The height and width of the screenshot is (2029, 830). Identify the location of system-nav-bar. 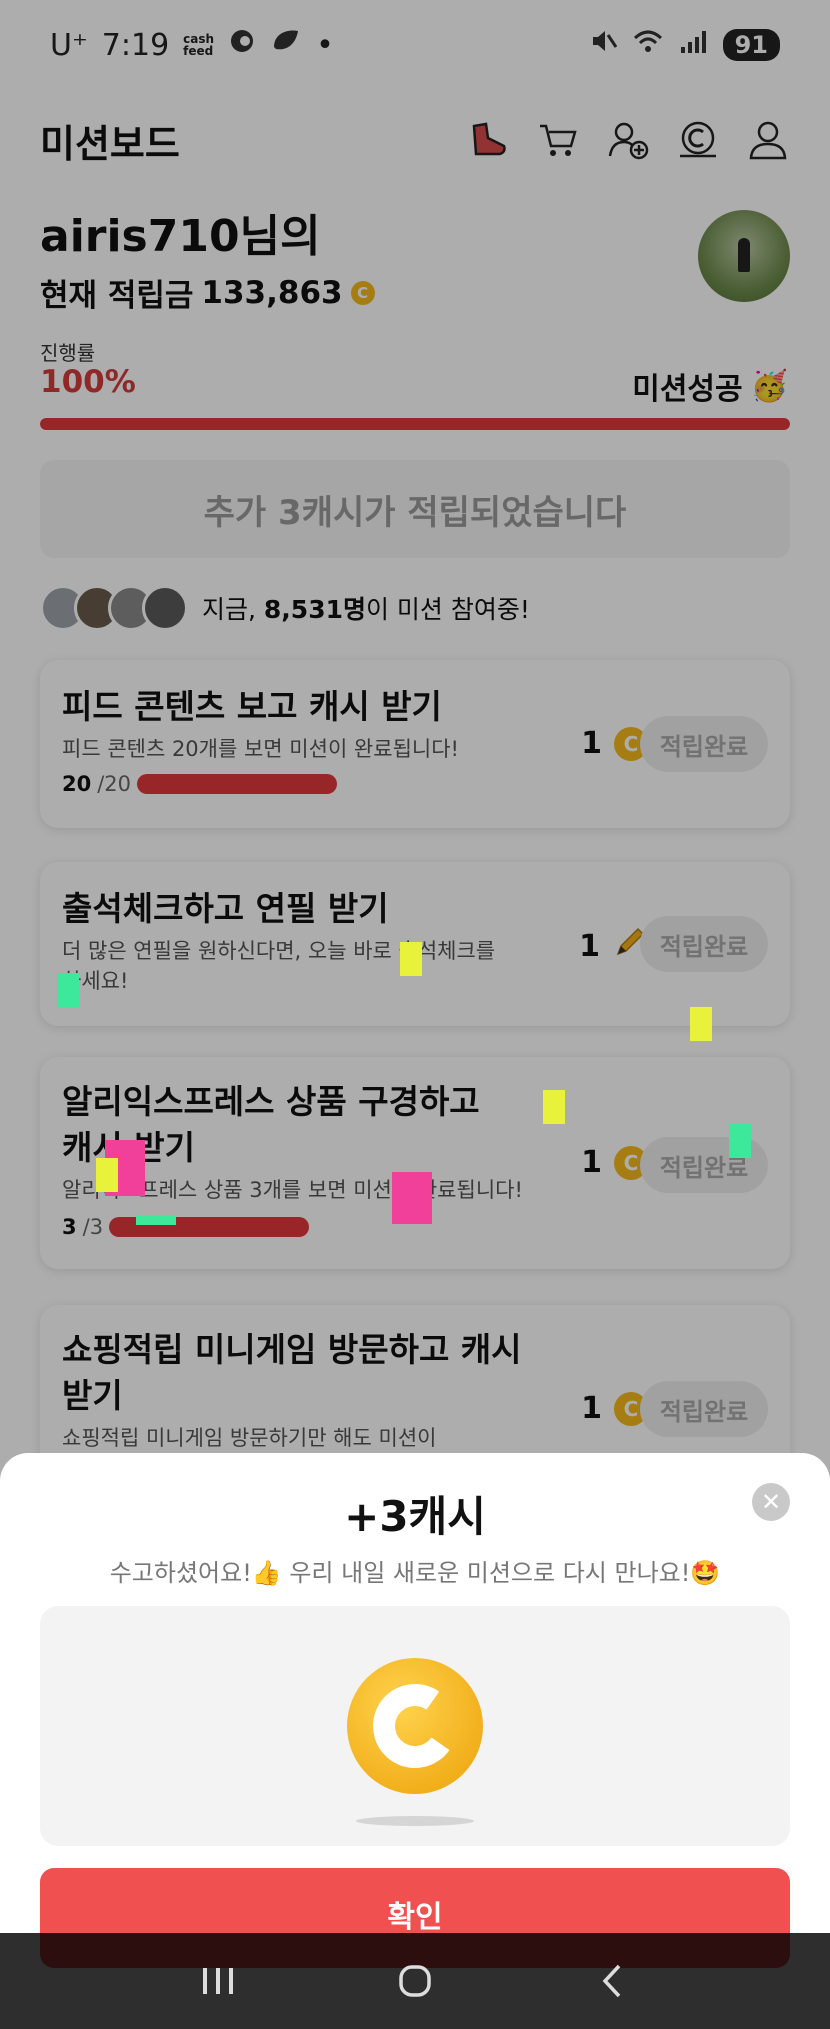
(415, 1981).